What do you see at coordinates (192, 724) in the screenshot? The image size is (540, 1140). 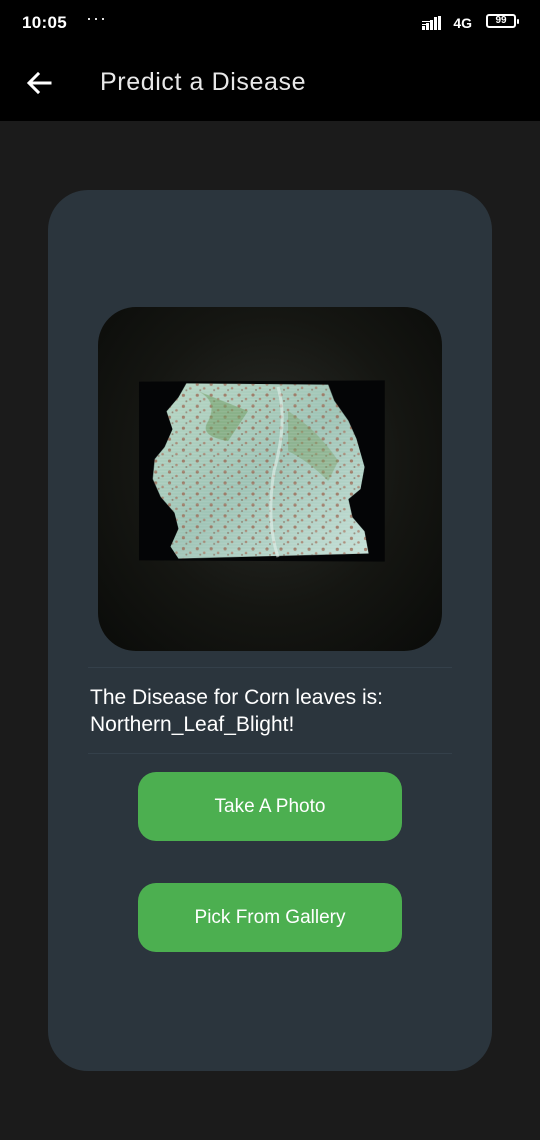 I see `result-line-2: Northern_Leaf_Blight!` at bounding box center [192, 724].